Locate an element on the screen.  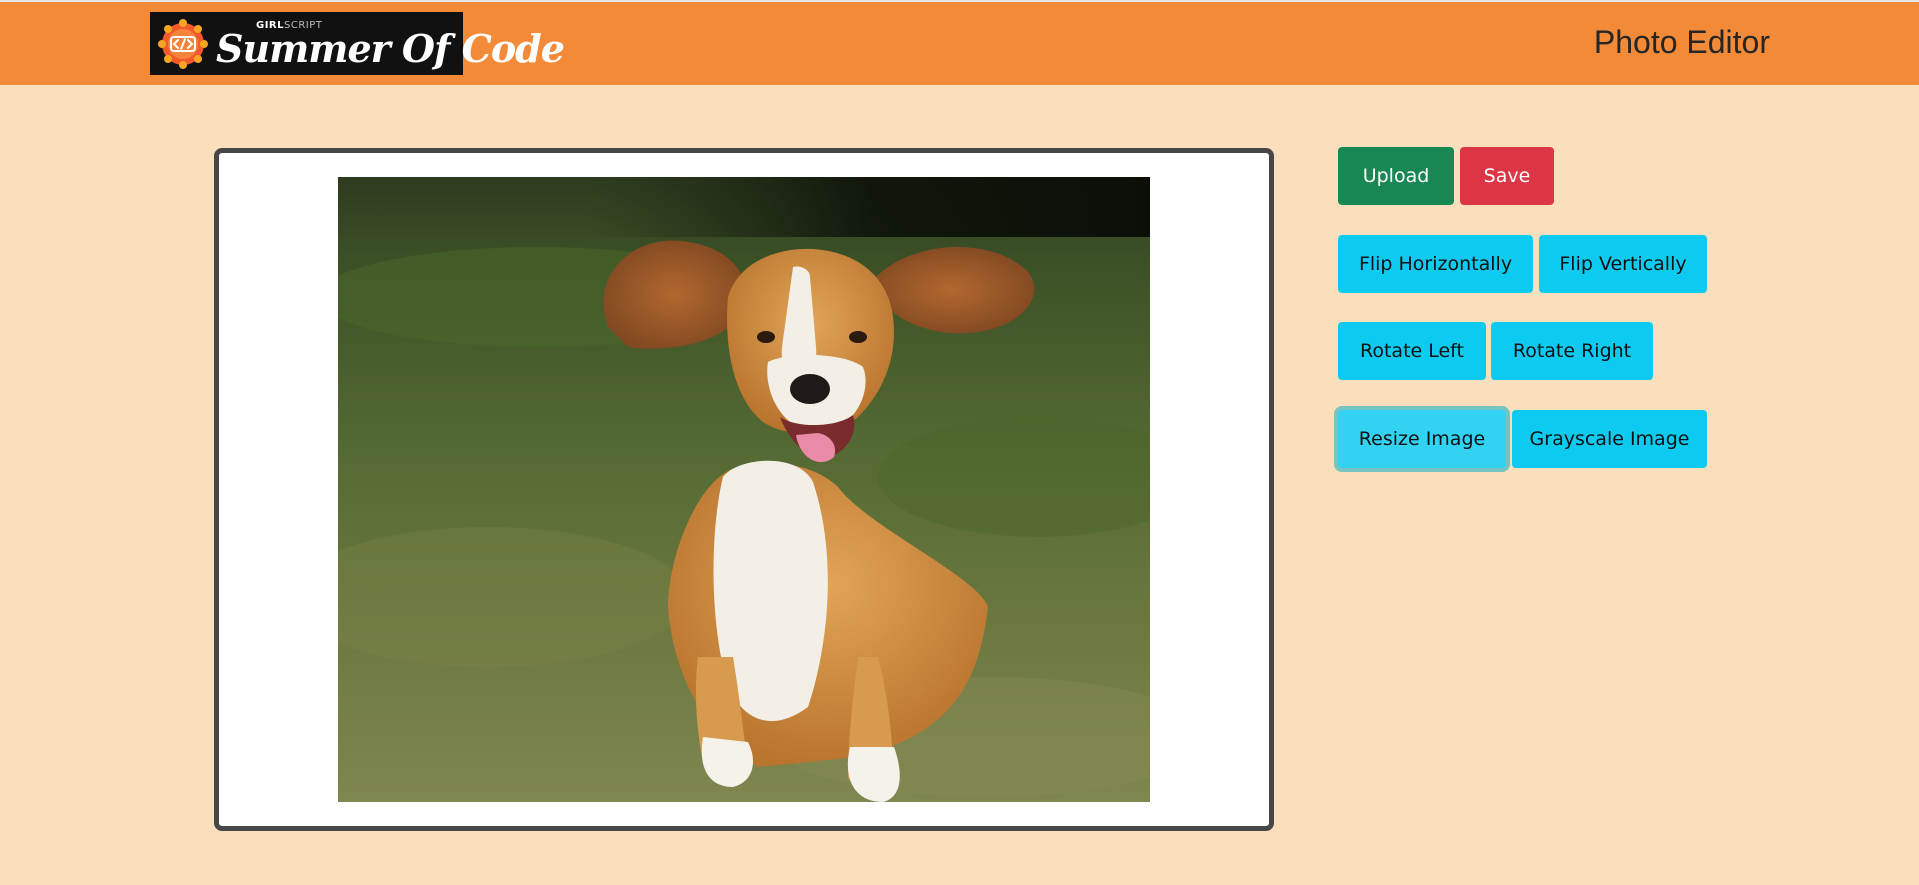
rotate-right-button: Rotate Right is located at coordinates (1572, 351).